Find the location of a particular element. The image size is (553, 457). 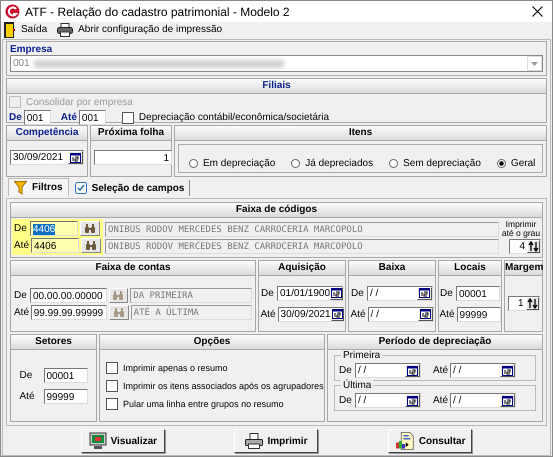

monitor-icon is located at coordinates (97, 441).